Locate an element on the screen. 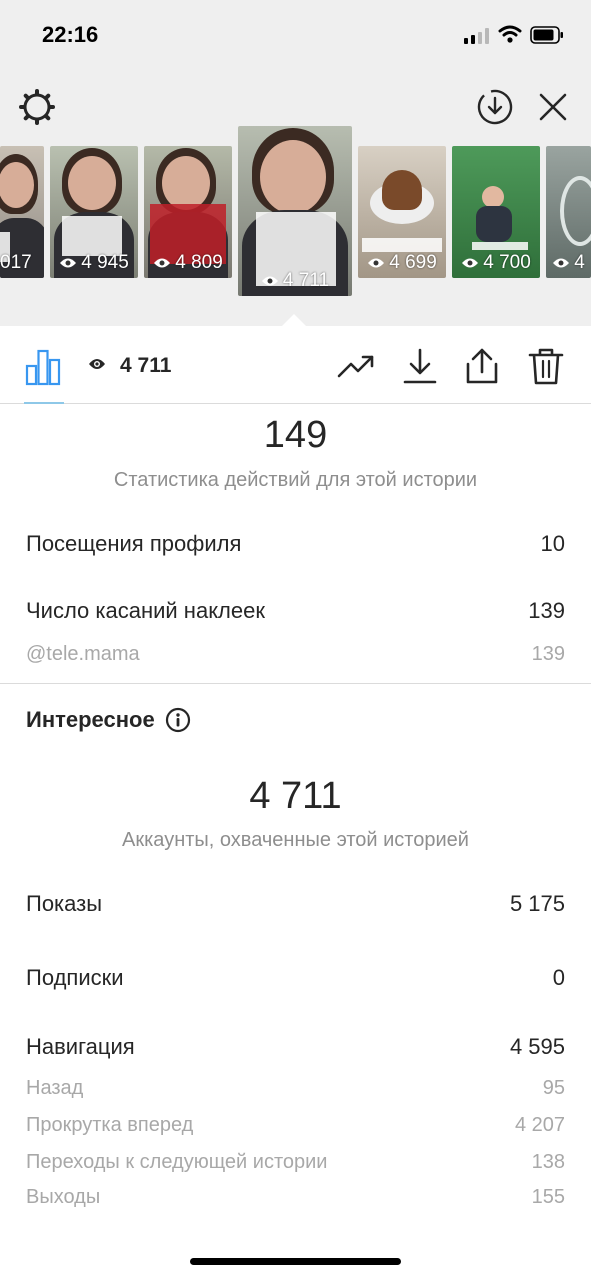 Image resolution: width=591 pixels, height=1280 pixels. info-icon is located at coordinates (178, 720).